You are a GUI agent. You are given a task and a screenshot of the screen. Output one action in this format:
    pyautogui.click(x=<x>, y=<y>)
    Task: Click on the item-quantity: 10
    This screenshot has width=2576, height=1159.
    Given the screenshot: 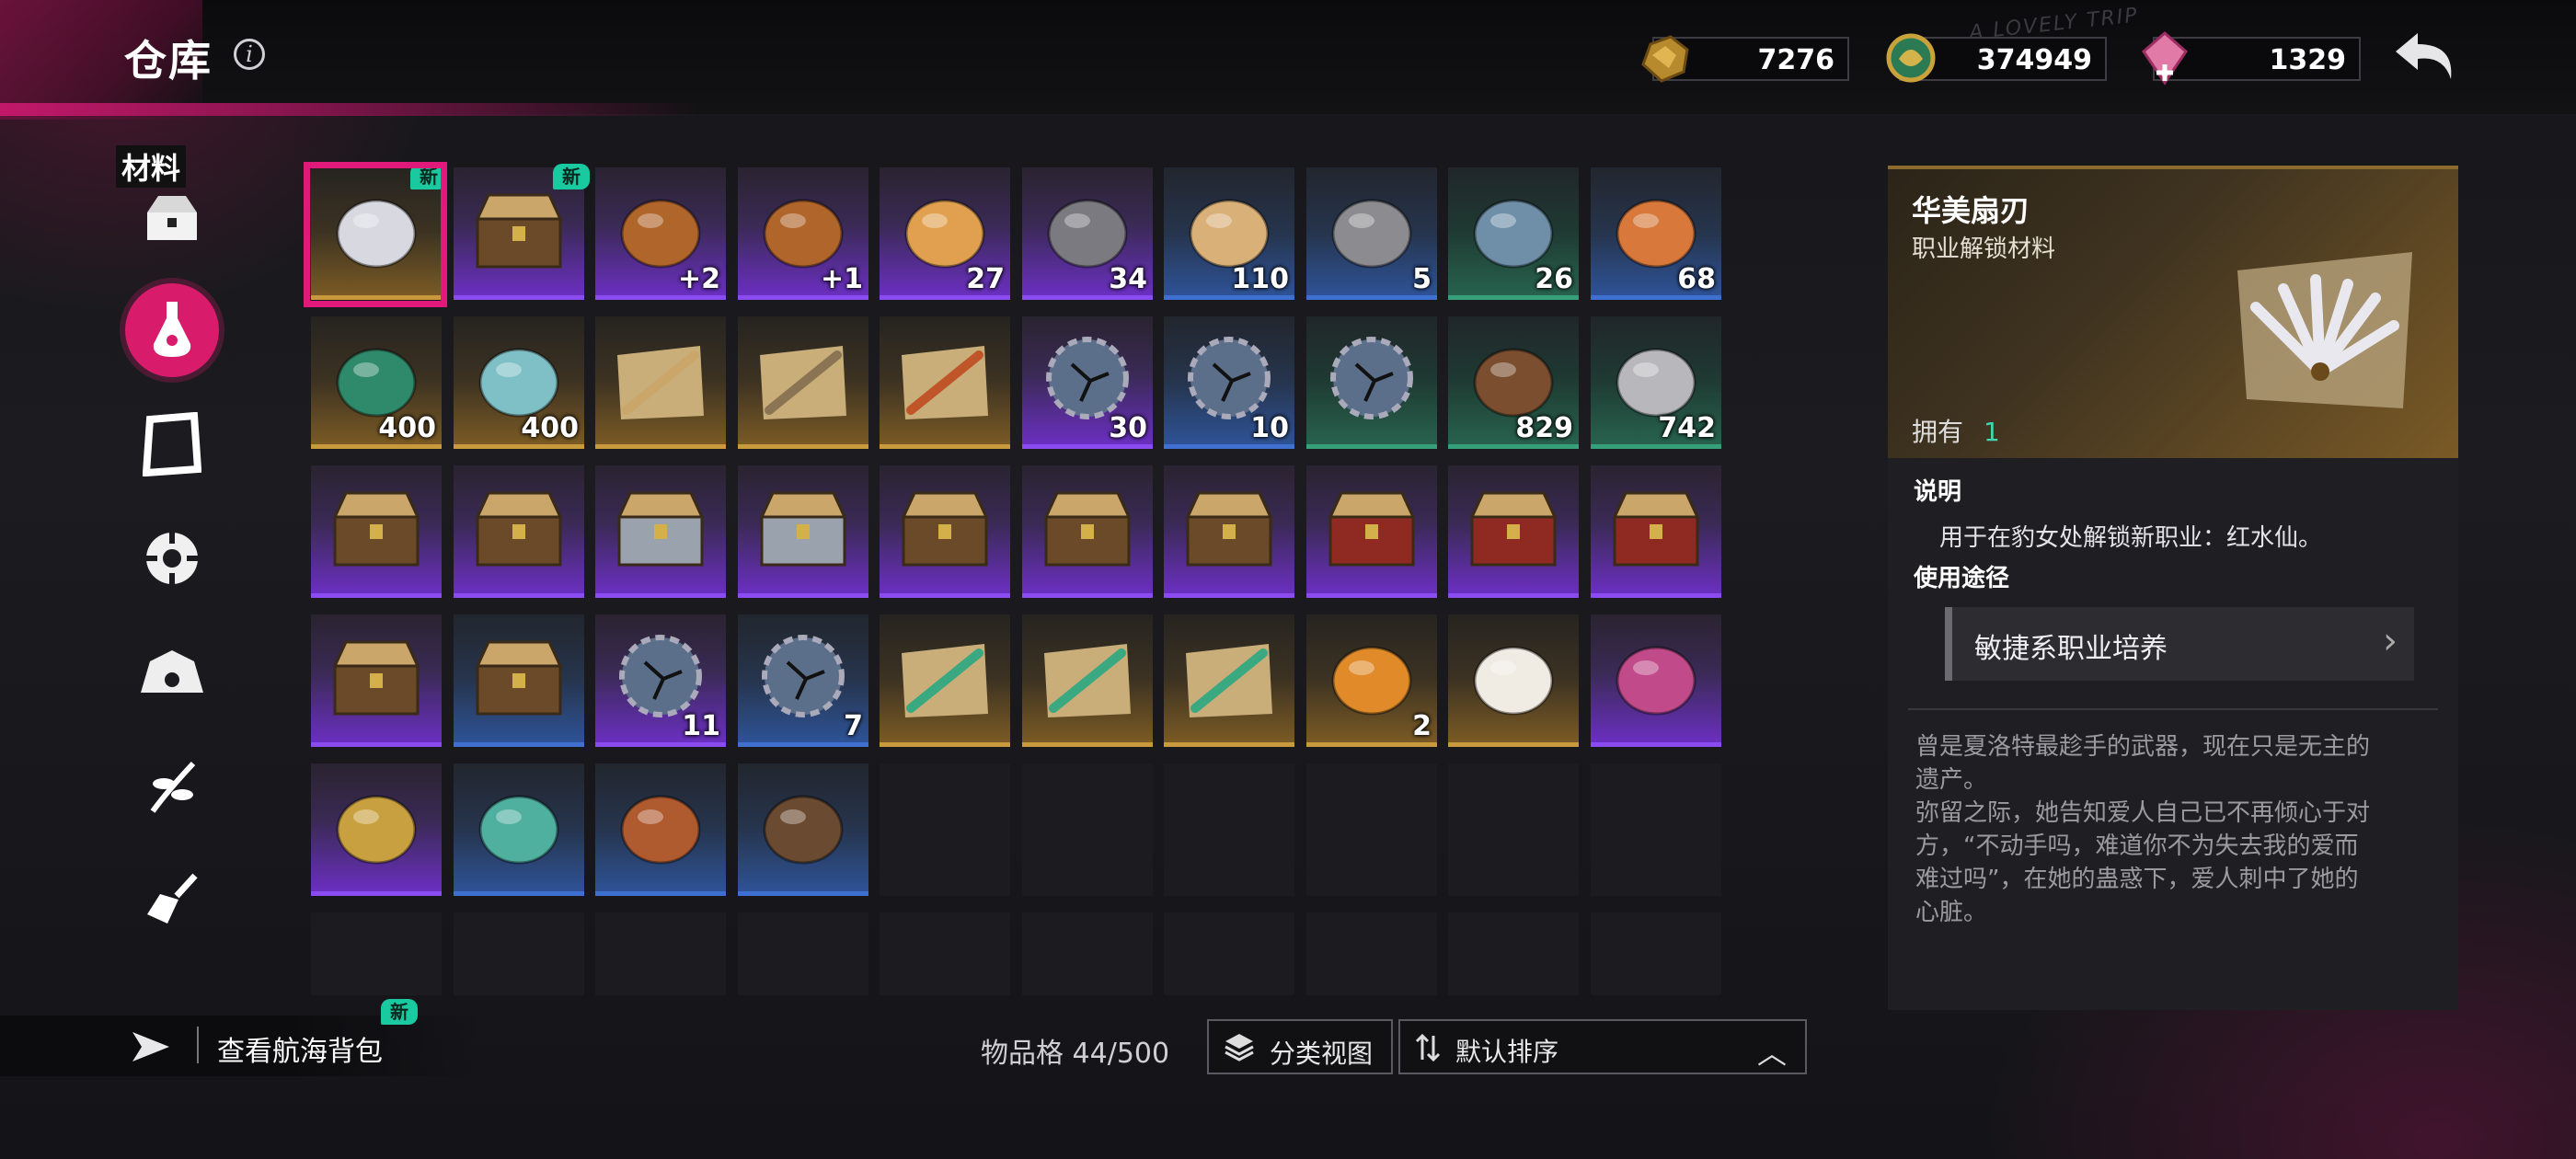 What is the action you would take?
    pyautogui.click(x=1269, y=428)
    